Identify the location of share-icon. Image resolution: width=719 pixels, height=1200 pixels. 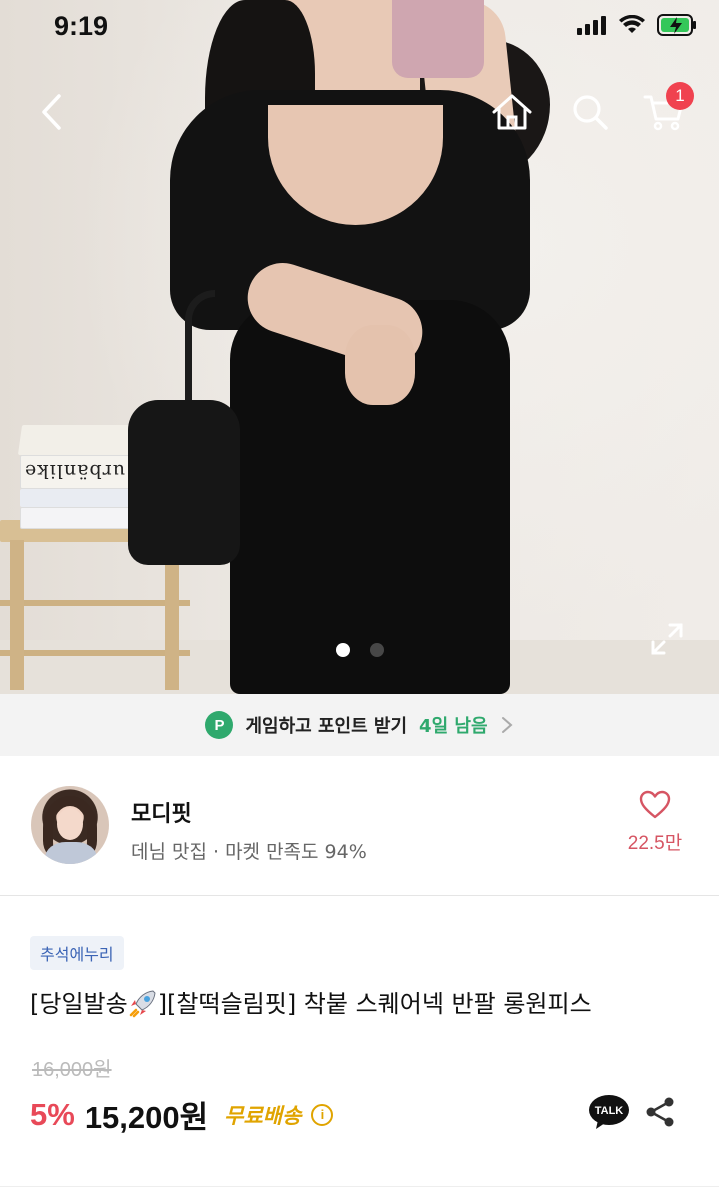
(660, 1112).